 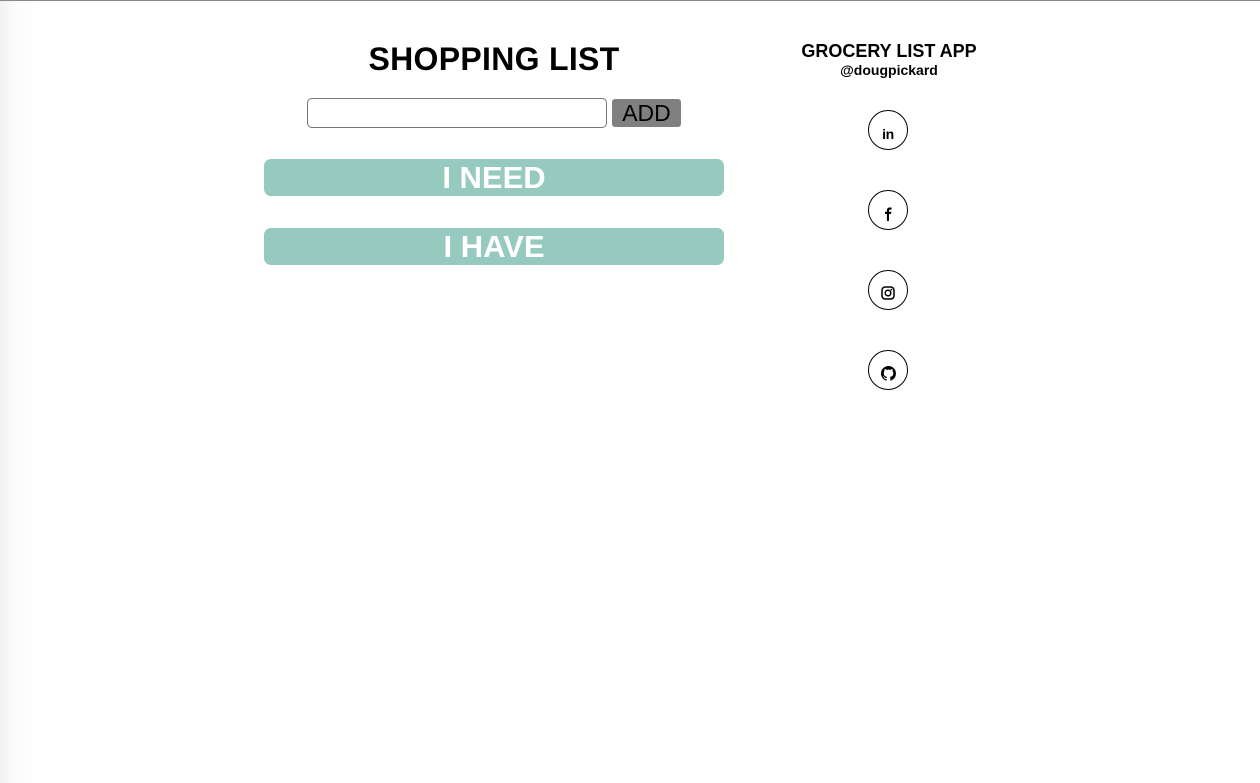 I want to click on instagram-link, so click(x=888, y=290).